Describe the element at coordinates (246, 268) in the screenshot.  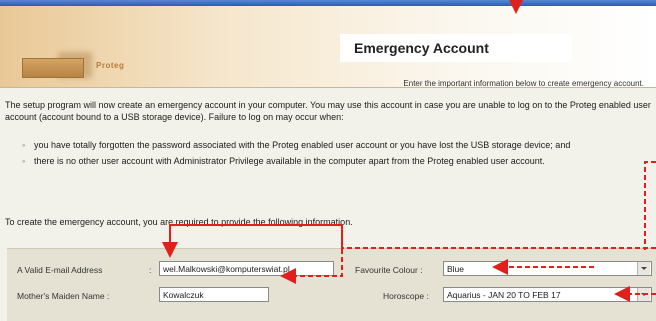
I see `email-field: wel.Malkowski@komputerswiat.pl` at that location.